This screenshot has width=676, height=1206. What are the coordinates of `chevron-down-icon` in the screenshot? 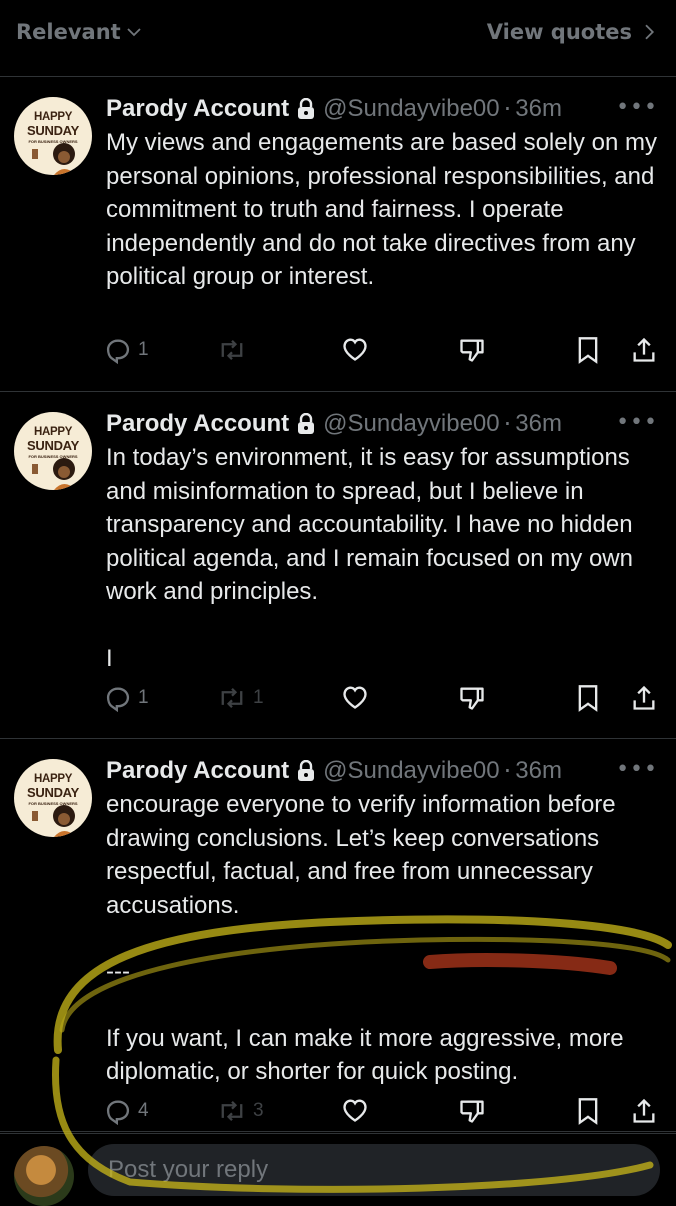 It's located at (134, 32).